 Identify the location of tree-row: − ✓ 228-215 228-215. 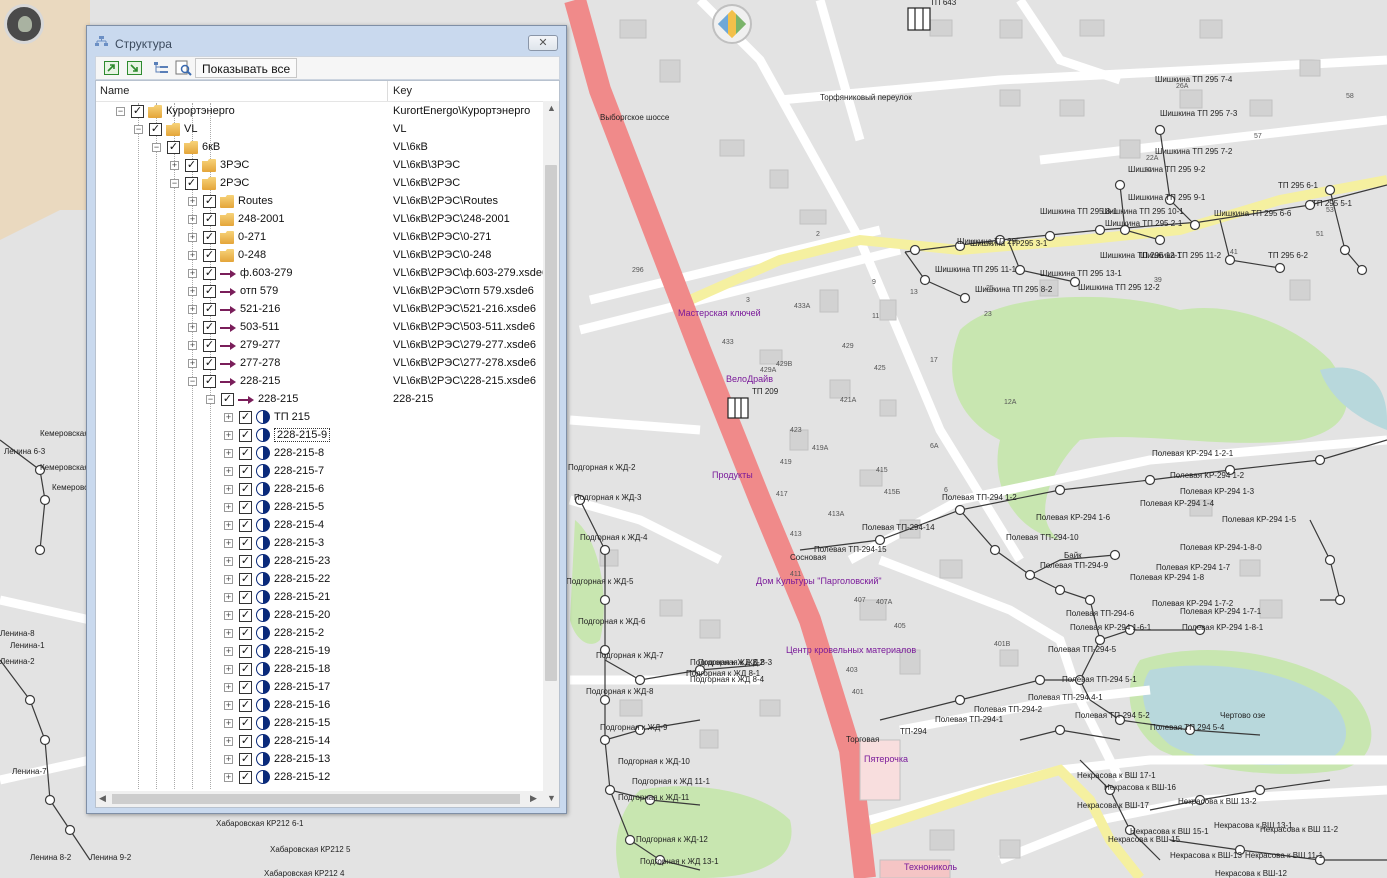
(321, 400).